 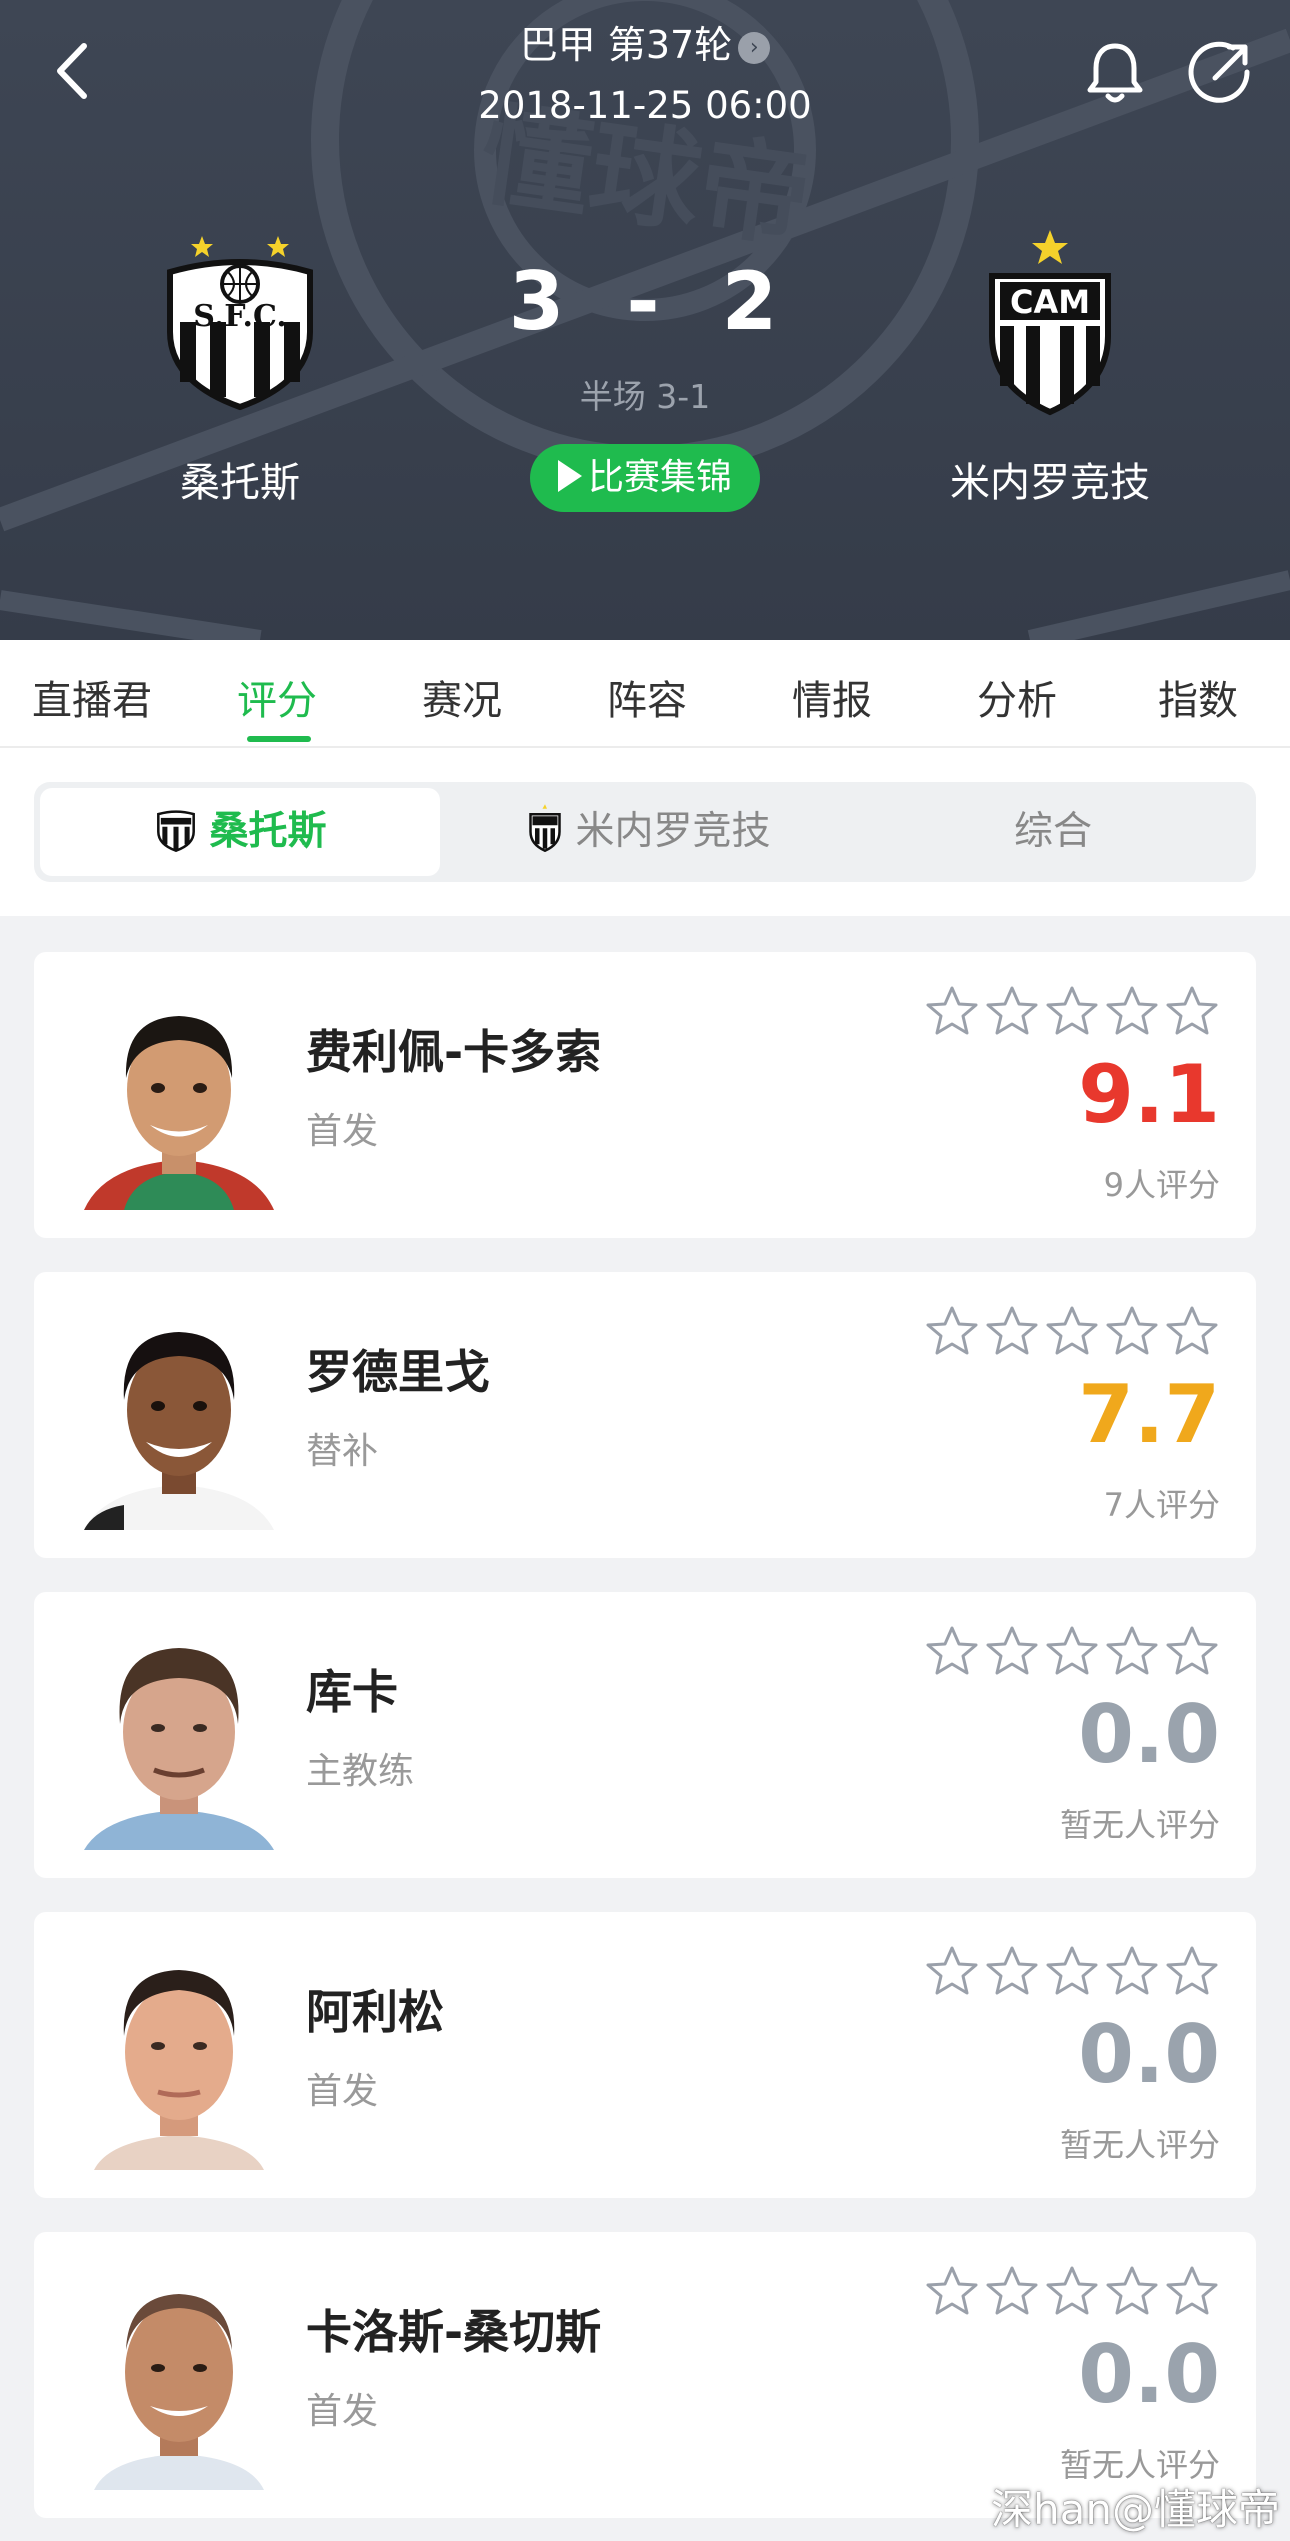 I want to click on league-round-label: 巴甲 第37轮, so click(x=626, y=45).